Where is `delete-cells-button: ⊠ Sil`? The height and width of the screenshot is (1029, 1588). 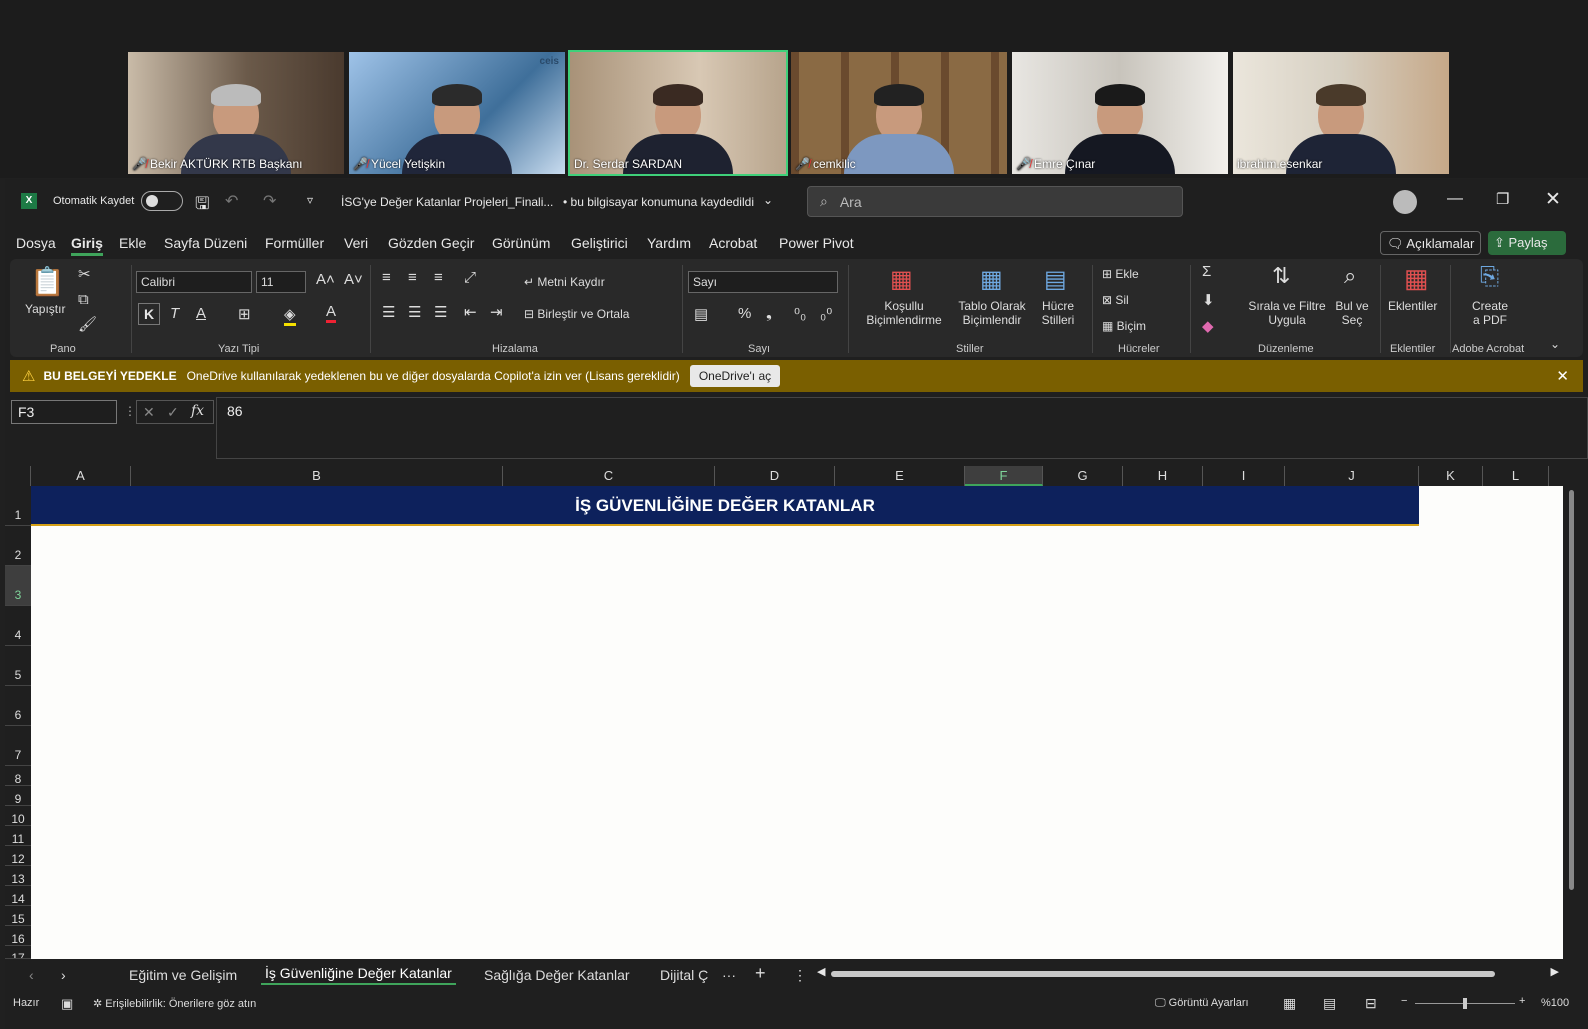 delete-cells-button: ⊠ Sil is located at coordinates (1115, 300).